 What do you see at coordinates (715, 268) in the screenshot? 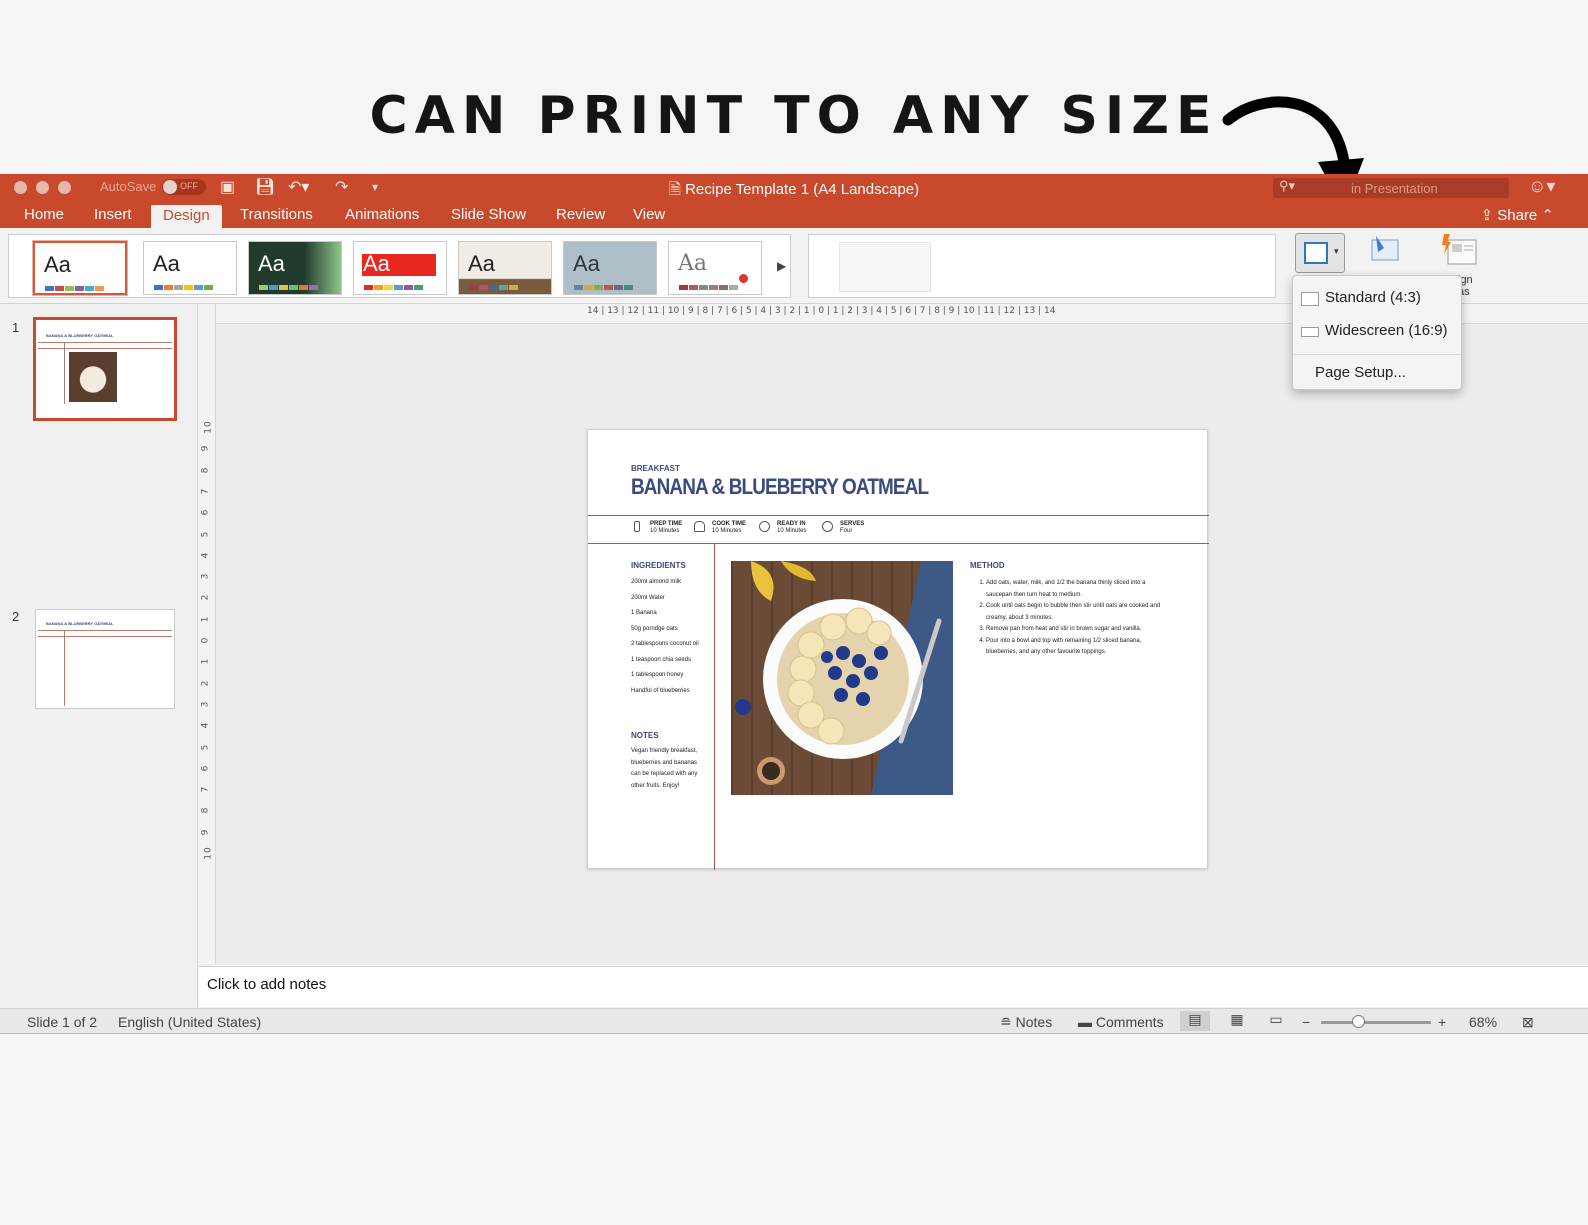
I see `theme-thumb-7: Aa` at bounding box center [715, 268].